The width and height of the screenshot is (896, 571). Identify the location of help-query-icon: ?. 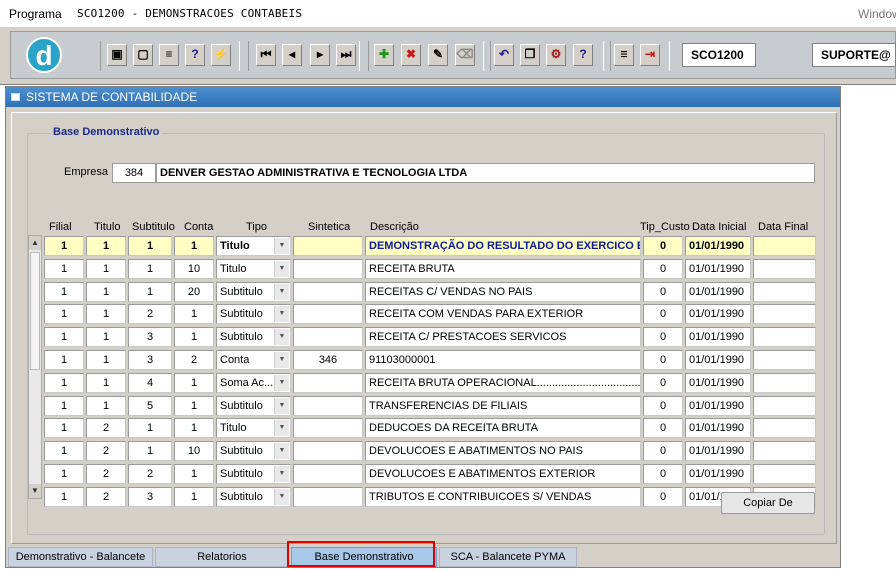
(195, 55).